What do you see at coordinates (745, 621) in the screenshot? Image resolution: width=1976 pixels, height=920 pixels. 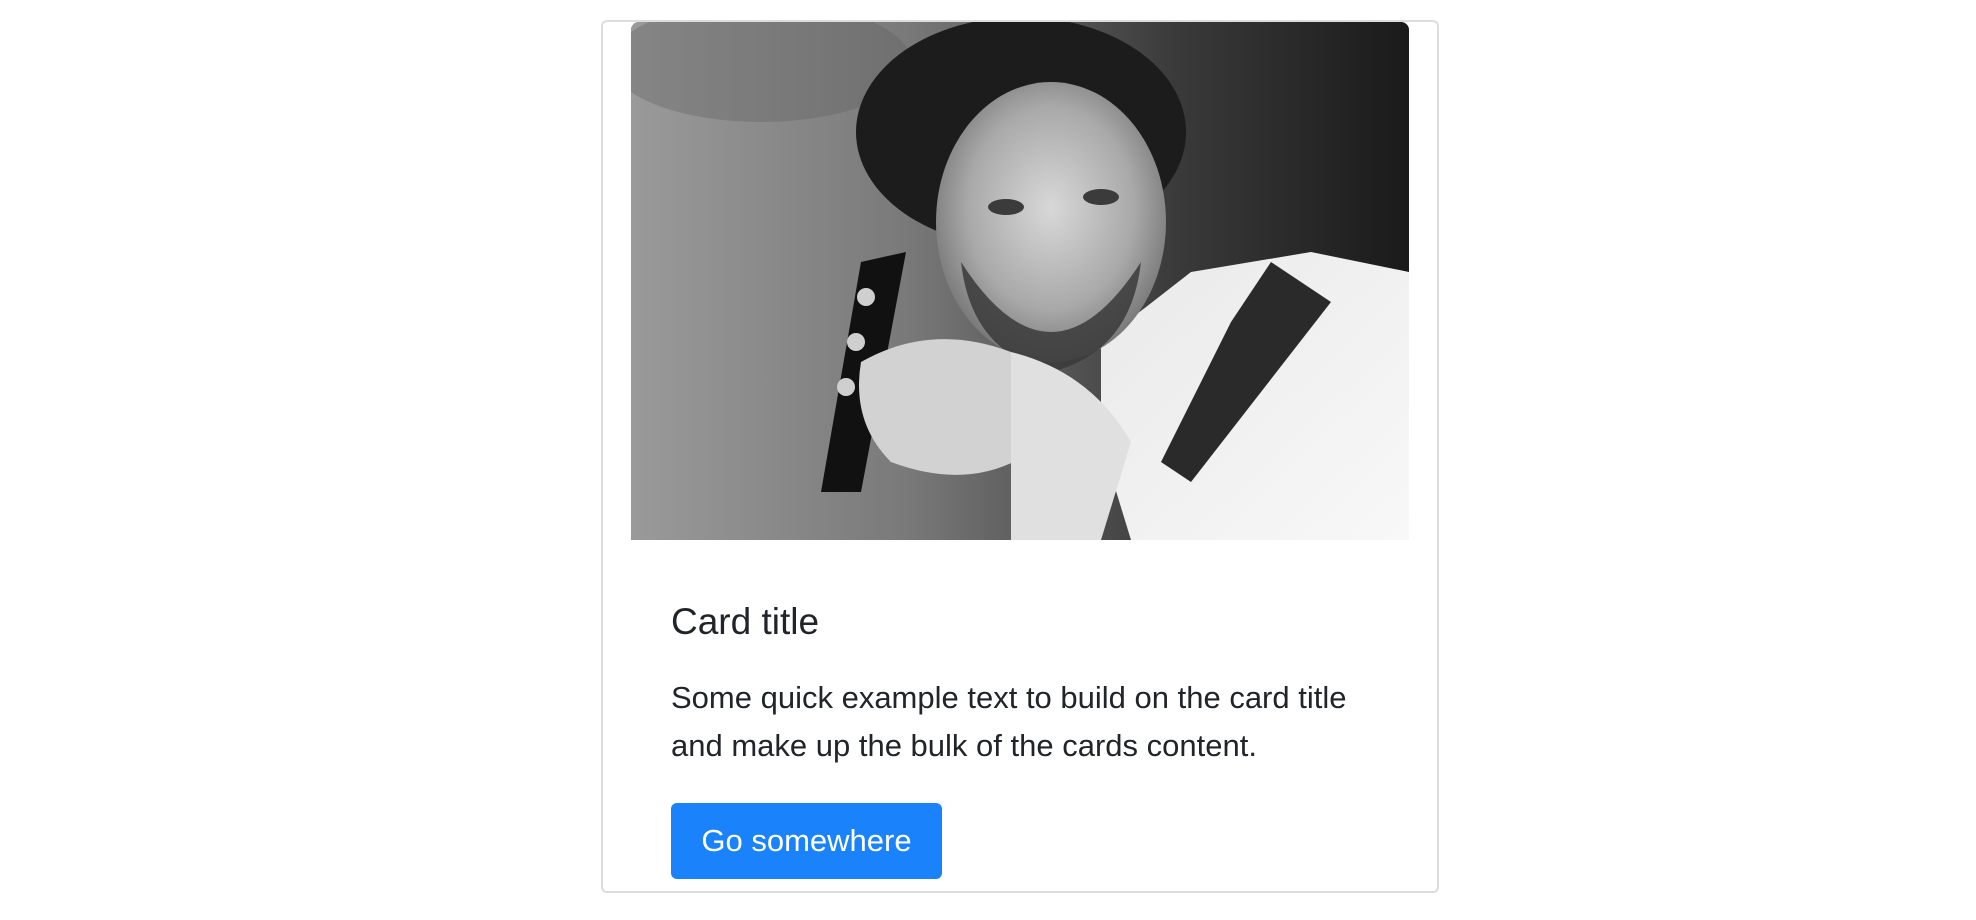 I see `card-title: Card title` at bounding box center [745, 621].